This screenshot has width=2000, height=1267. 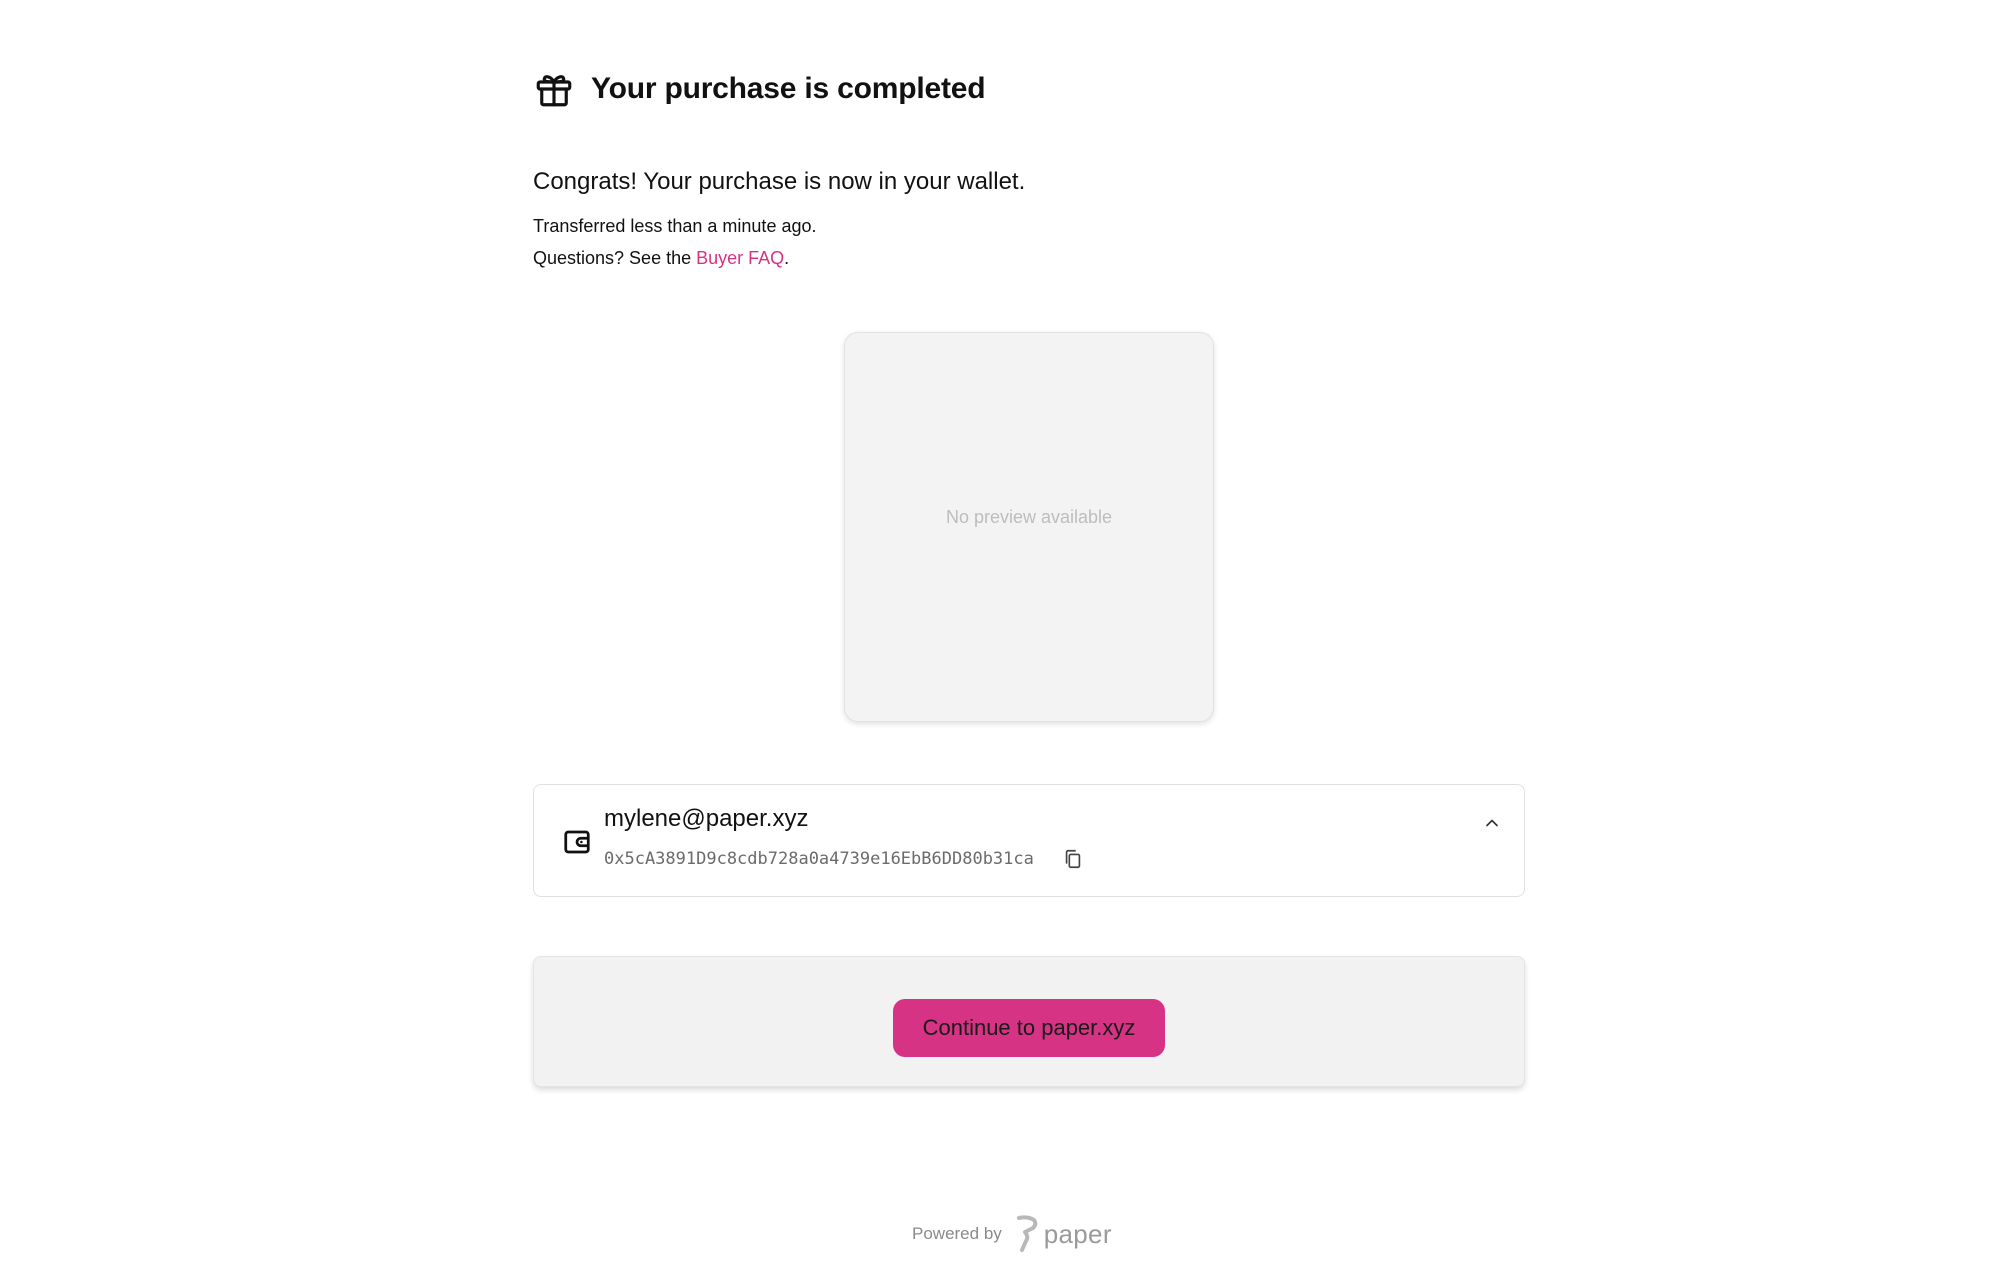 I want to click on transfer-status: Transferred less than a minute ago., so click(x=675, y=226).